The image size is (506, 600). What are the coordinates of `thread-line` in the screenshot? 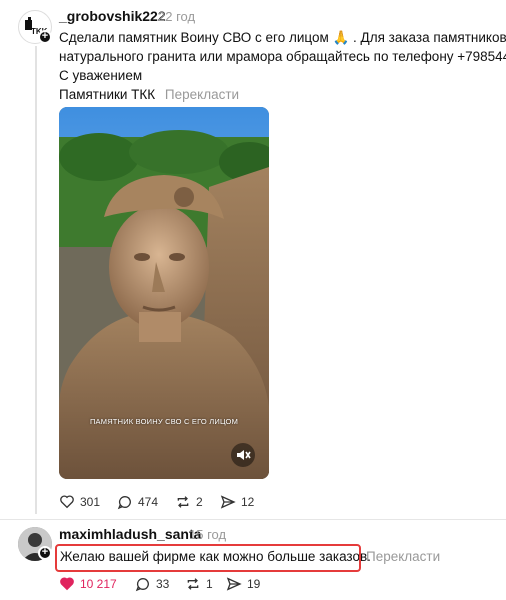 It's located at (36, 280).